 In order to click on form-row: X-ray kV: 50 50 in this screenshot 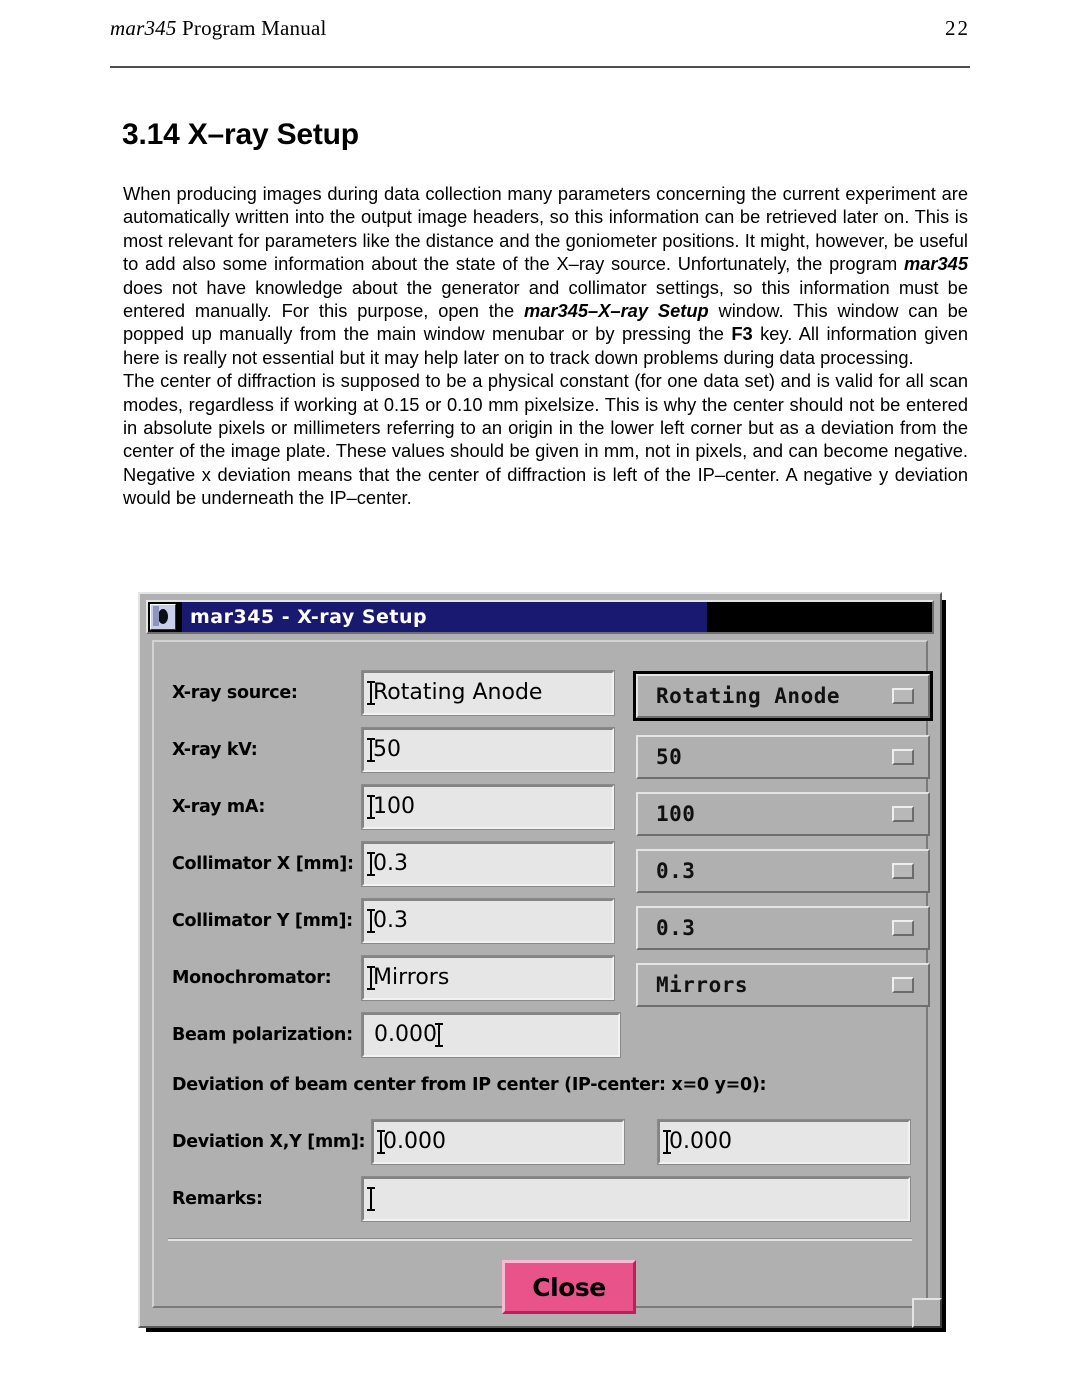, I will do `click(542, 752)`.